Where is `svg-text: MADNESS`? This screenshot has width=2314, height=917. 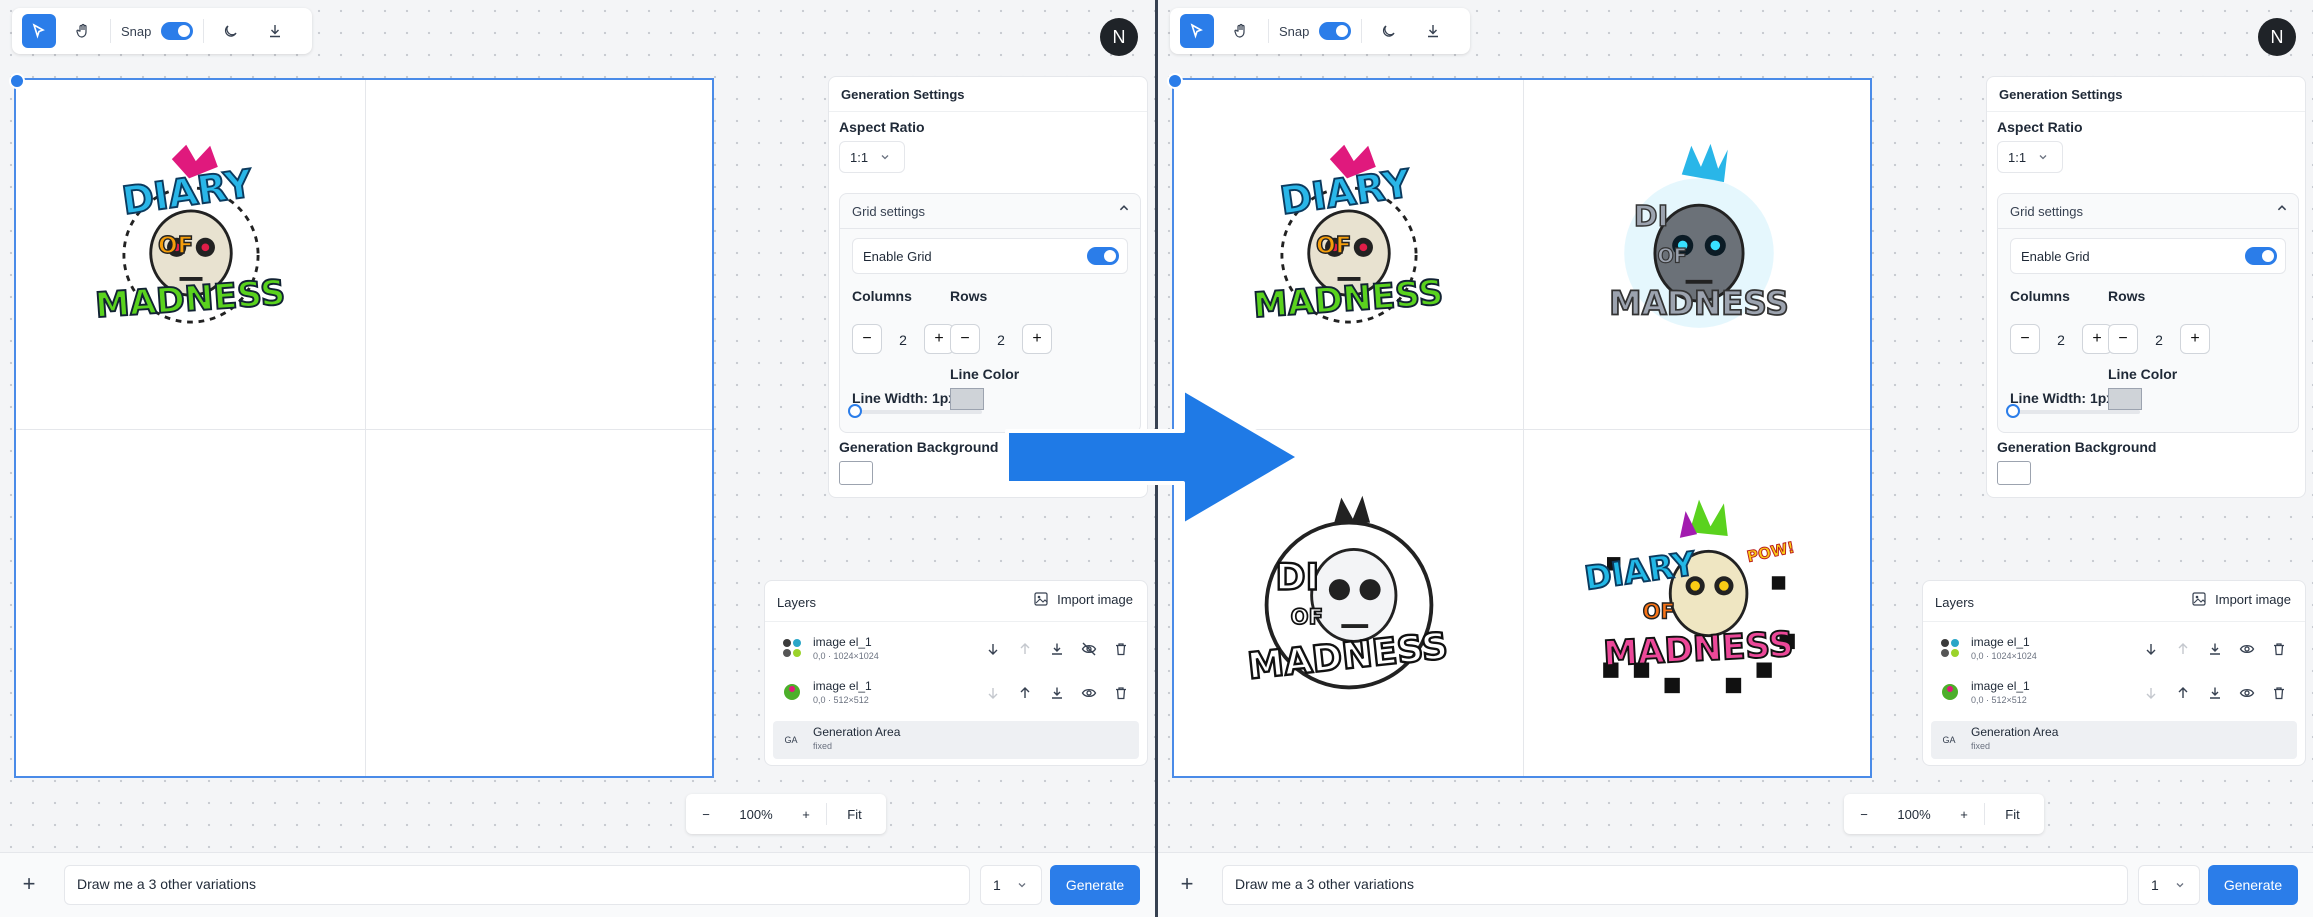
svg-text: MADNESS is located at coordinates (1699, 303).